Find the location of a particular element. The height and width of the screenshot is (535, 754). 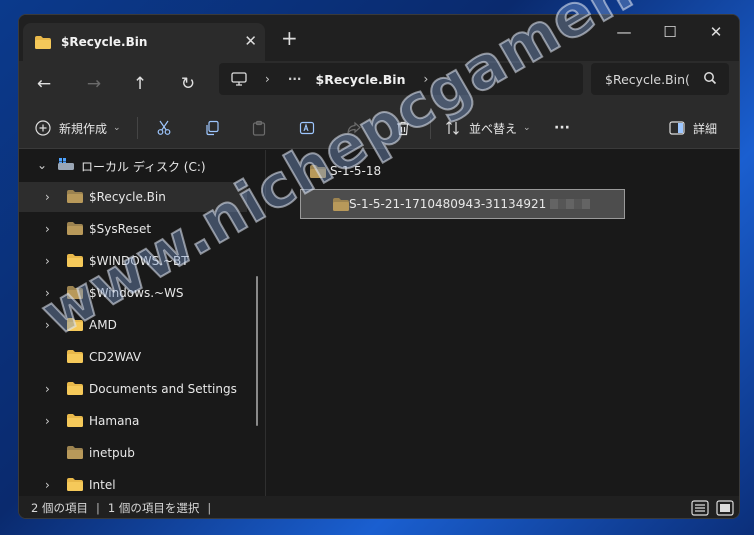

details-pane-icon is located at coordinates (677, 128).